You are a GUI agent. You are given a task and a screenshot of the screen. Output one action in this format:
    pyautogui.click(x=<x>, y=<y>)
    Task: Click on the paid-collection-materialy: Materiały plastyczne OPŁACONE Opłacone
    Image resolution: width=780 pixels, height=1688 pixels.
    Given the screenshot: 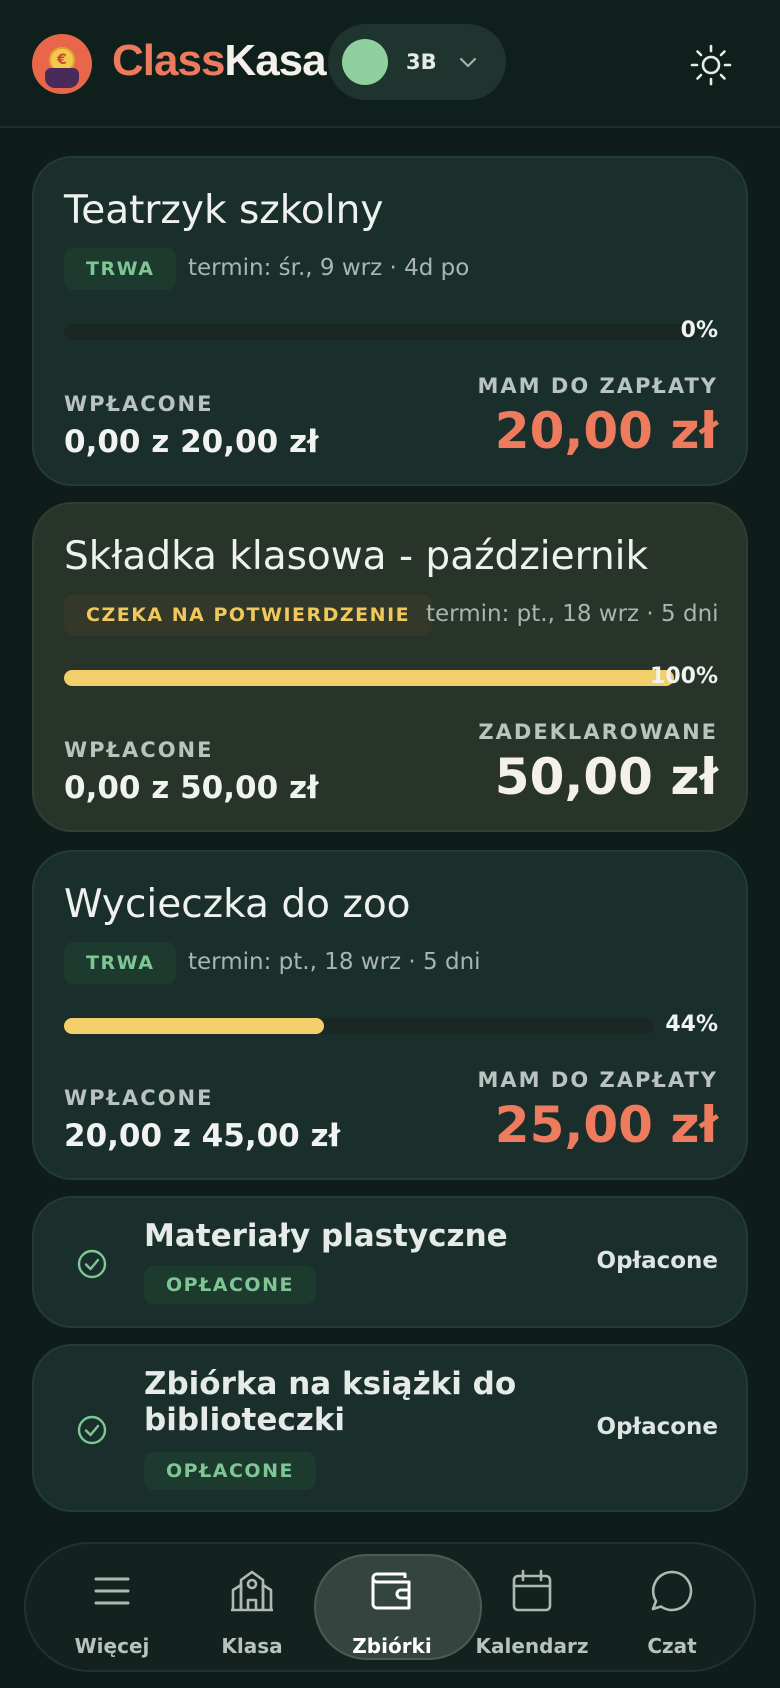 What is the action you would take?
    pyautogui.click(x=390, y=1262)
    